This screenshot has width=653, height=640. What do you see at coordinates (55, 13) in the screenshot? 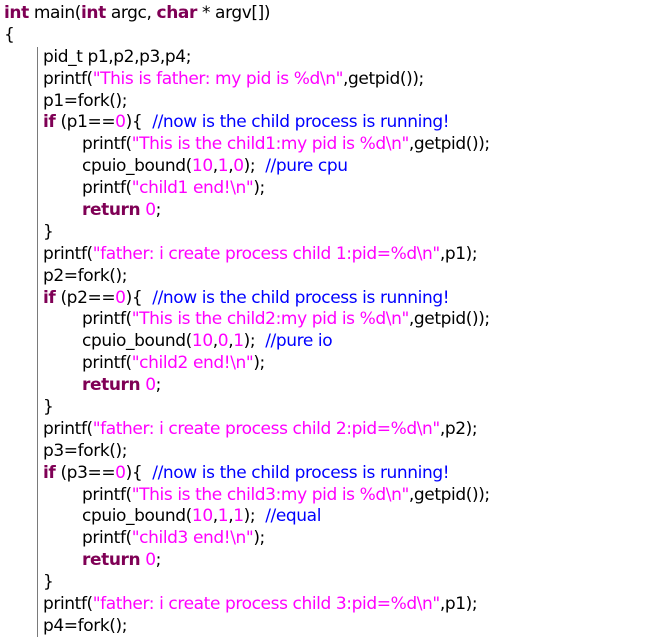
I see `code-token: main(` at bounding box center [55, 13].